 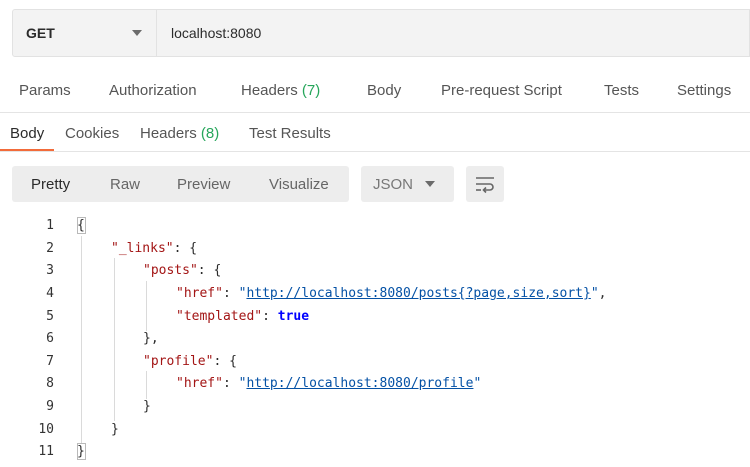 What do you see at coordinates (453, 33) in the screenshot?
I see `url-input: localhost:8080` at bounding box center [453, 33].